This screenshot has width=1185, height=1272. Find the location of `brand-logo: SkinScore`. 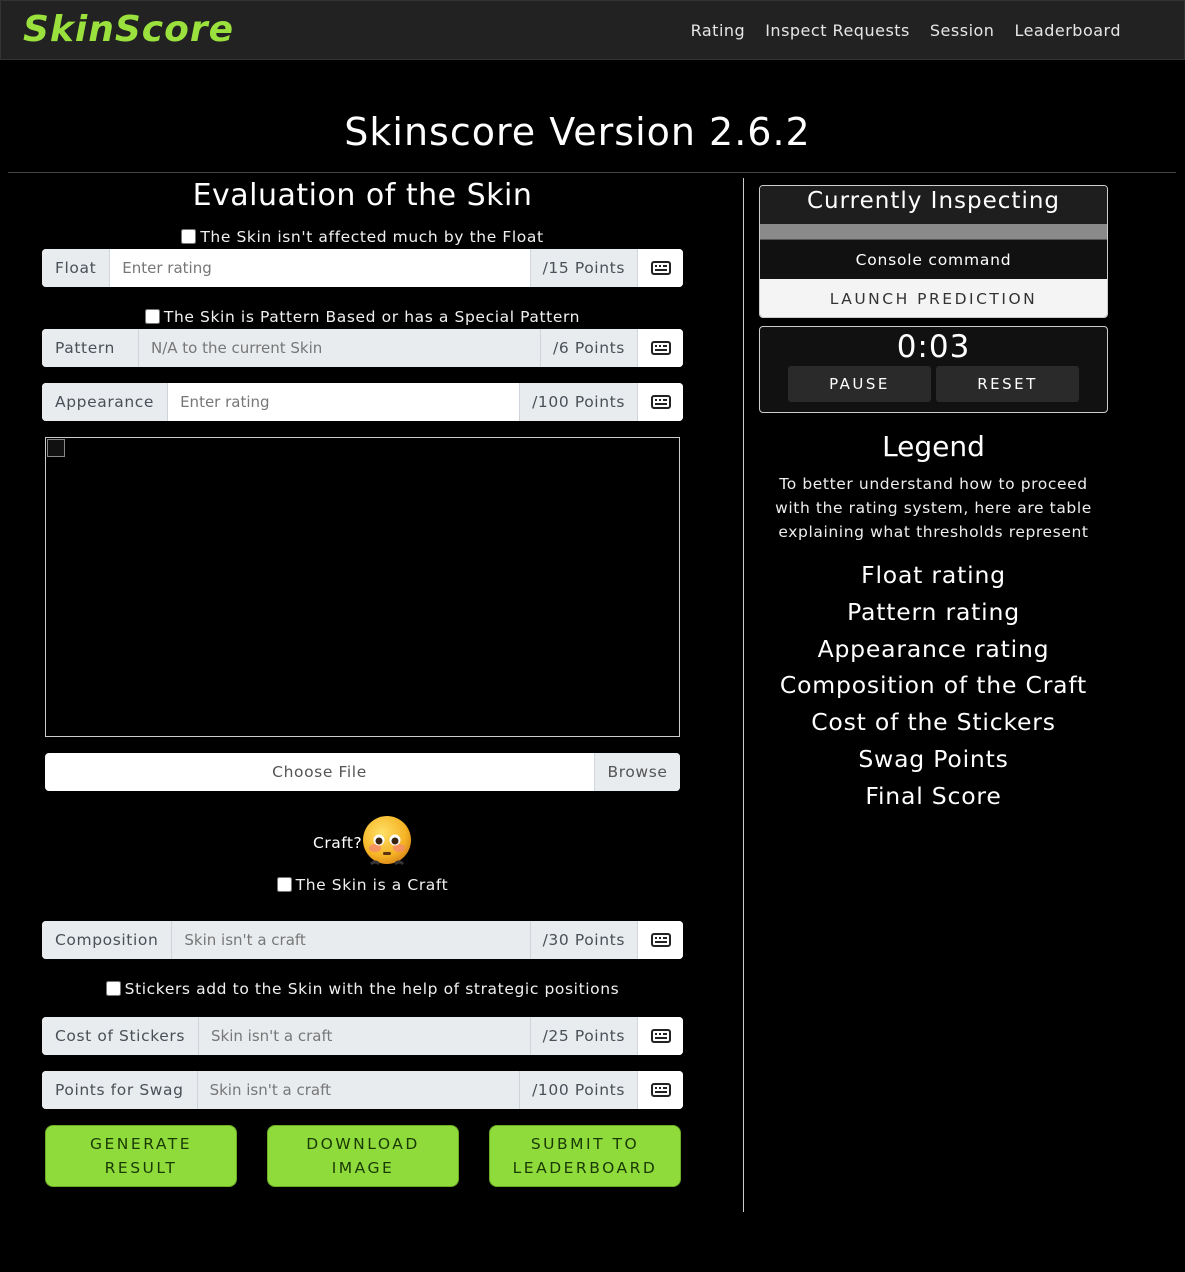

brand-logo: SkinScore is located at coordinates (128, 29).